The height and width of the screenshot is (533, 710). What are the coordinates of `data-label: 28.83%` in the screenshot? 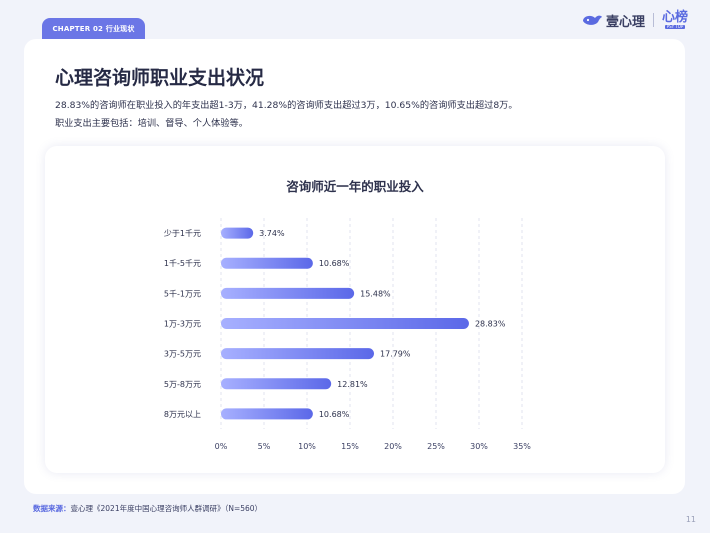 It's located at (490, 324).